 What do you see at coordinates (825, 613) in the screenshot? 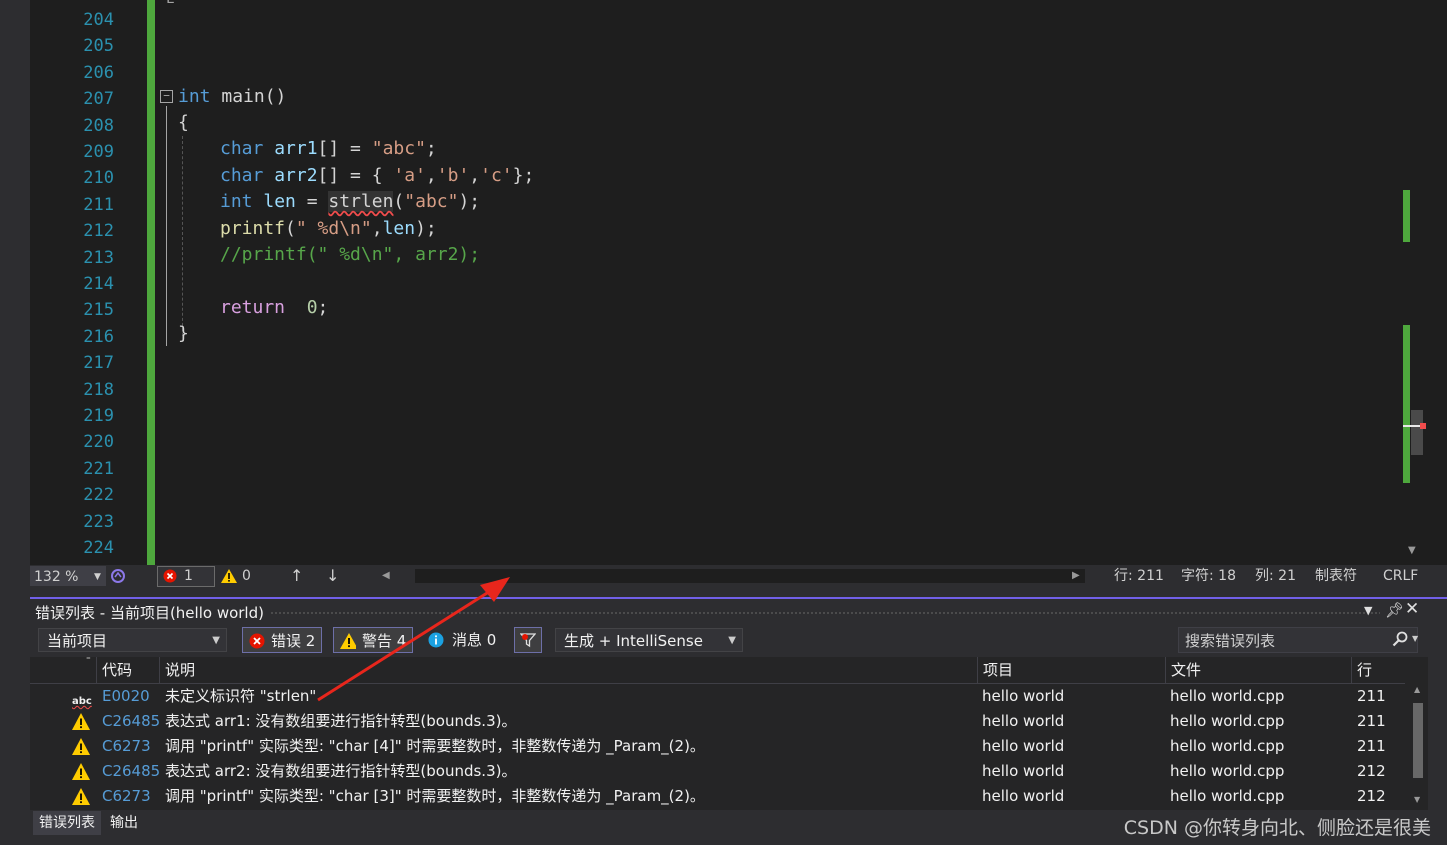
I see `drag-handle` at bounding box center [825, 613].